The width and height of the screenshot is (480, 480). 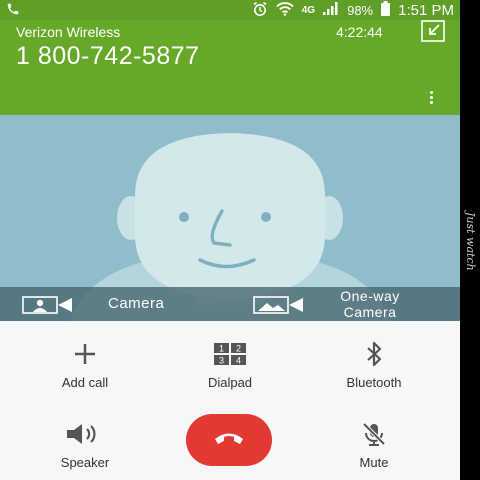 What do you see at coordinates (13, 10) in the screenshot?
I see `phone-call-icon` at bounding box center [13, 10].